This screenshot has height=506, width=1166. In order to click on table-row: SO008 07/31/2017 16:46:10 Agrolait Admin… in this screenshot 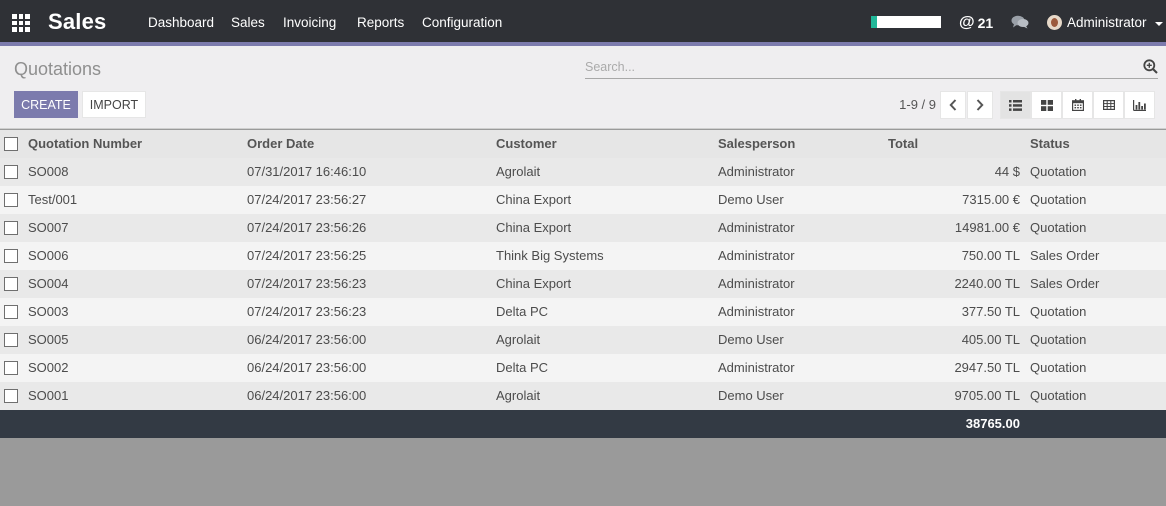, I will do `click(583, 172)`.